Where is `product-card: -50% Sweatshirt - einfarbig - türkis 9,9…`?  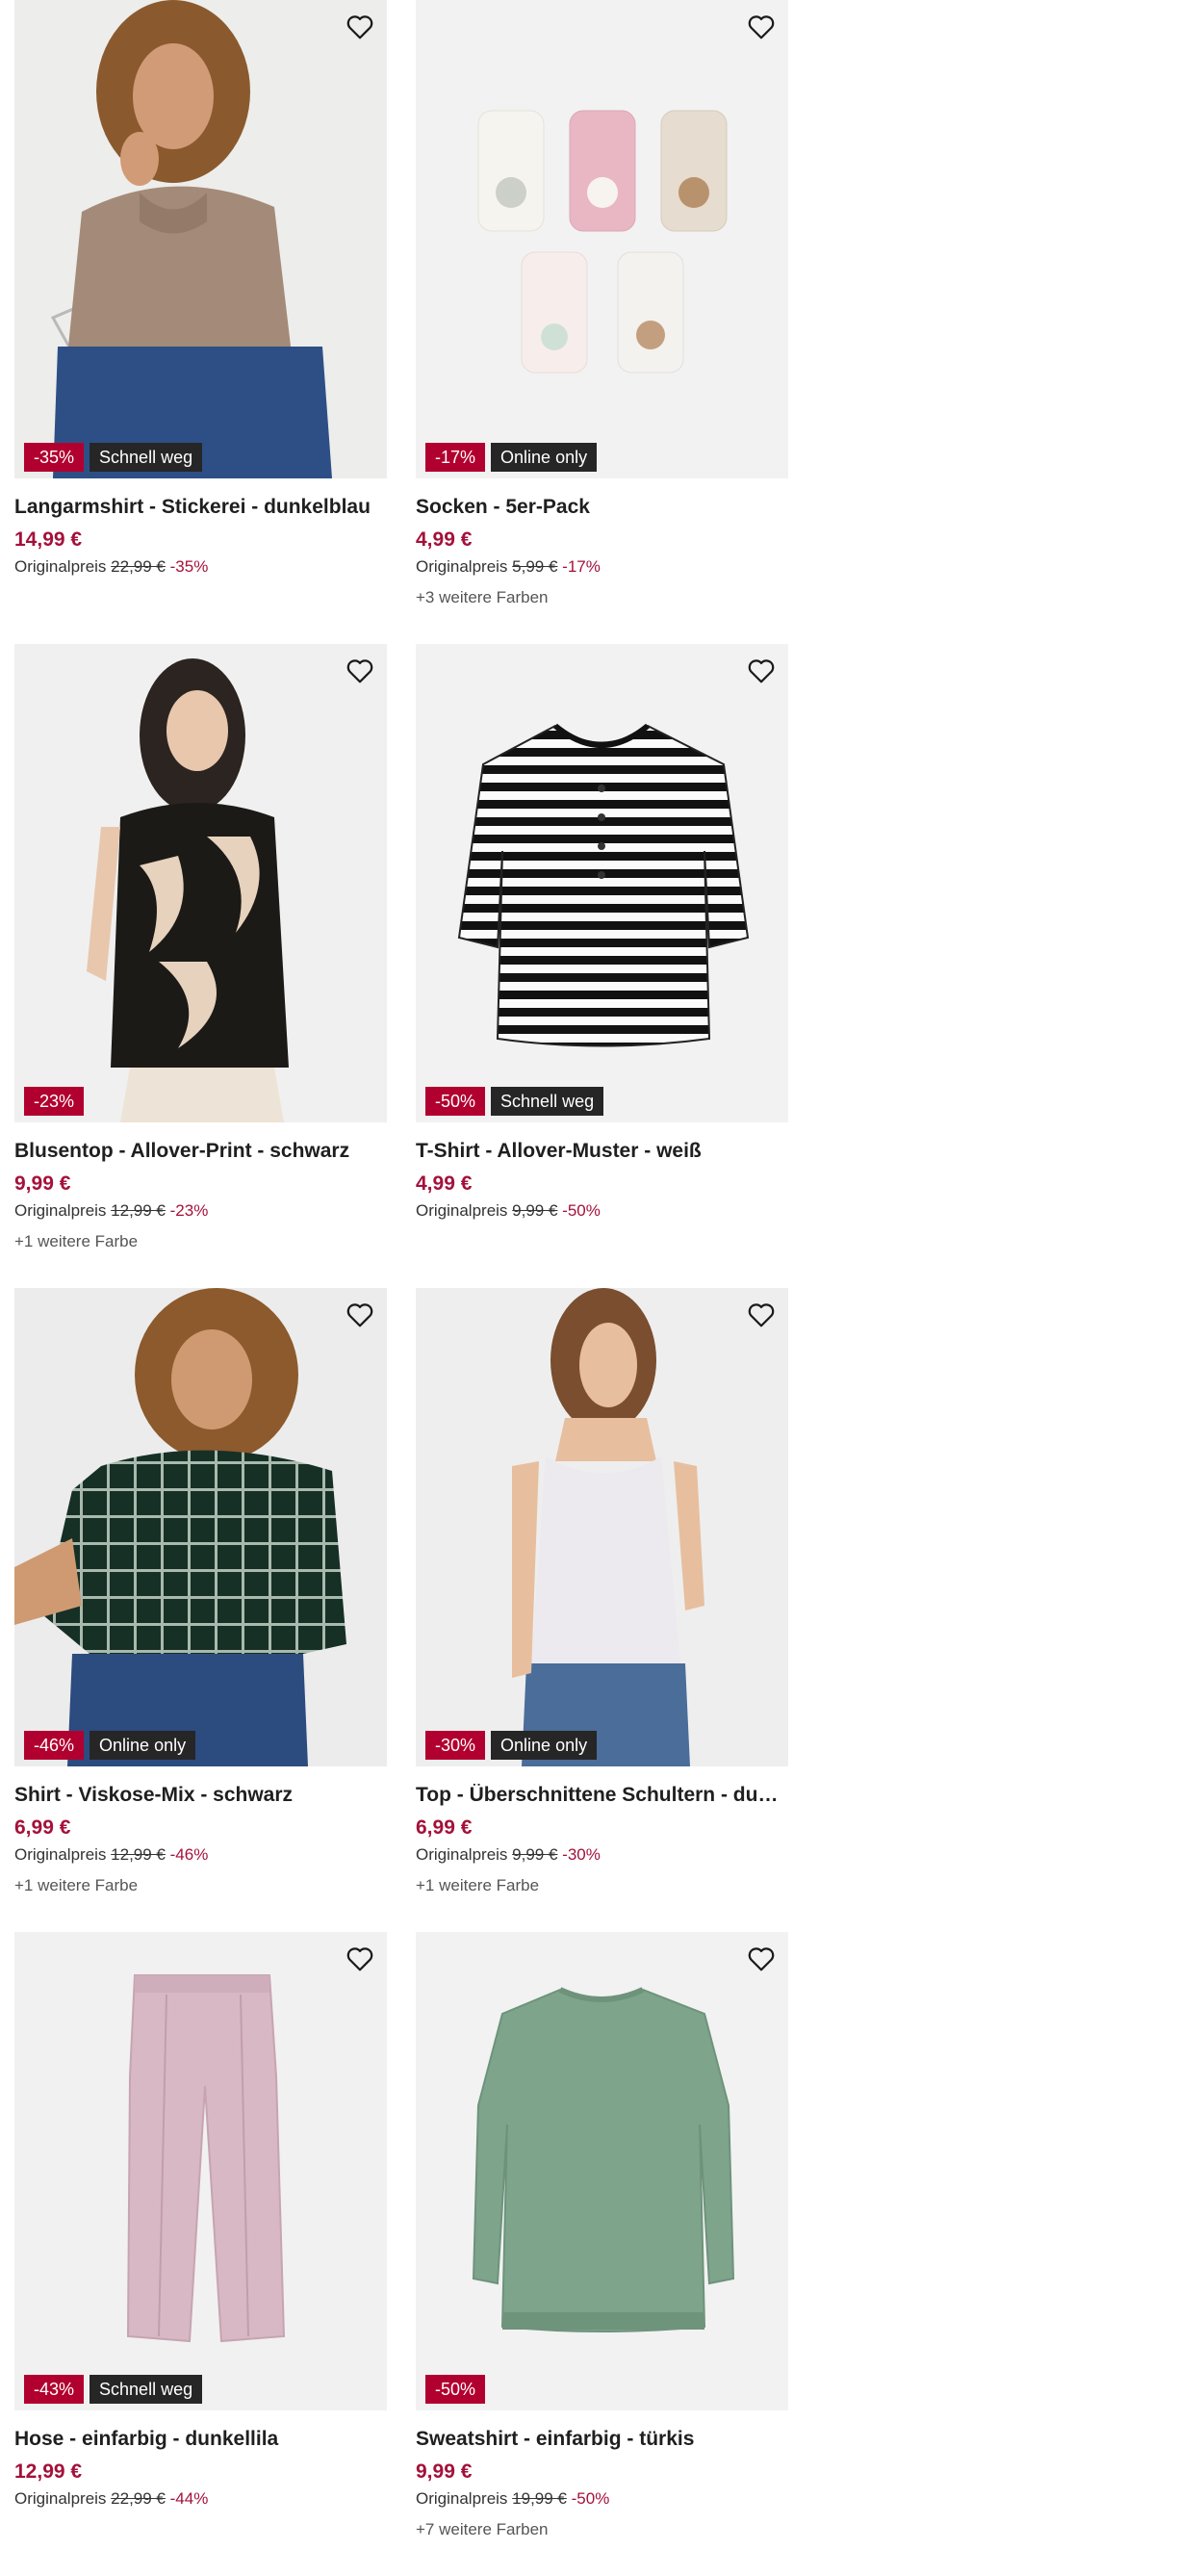
product-card: -50% Sweatshirt - einfarbig - türkis 9,9… is located at coordinates (602, 2254).